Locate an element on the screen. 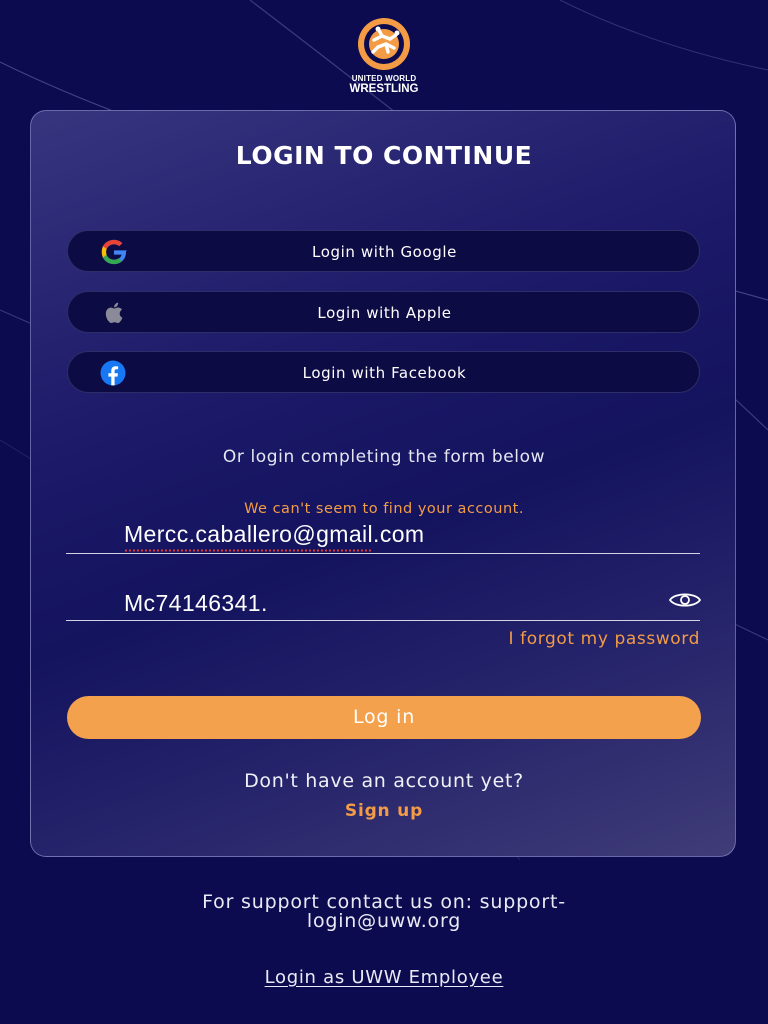 The image size is (768, 1024). facebook-login-button: Login with Facebook is located at coordinates (383, 372).